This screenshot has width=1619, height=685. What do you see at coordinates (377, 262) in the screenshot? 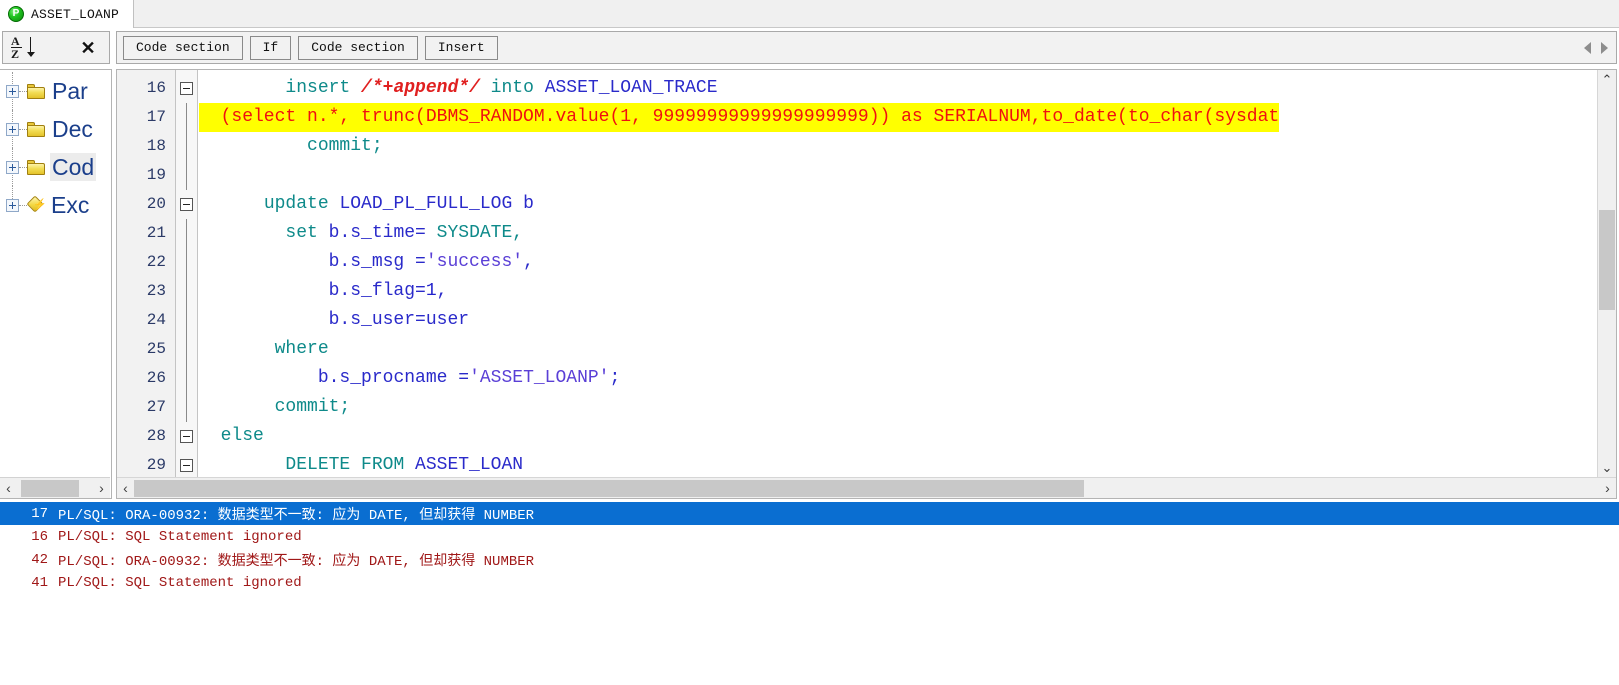
I see `code-token: b.s_msg =` at bounding box center [377, 262].